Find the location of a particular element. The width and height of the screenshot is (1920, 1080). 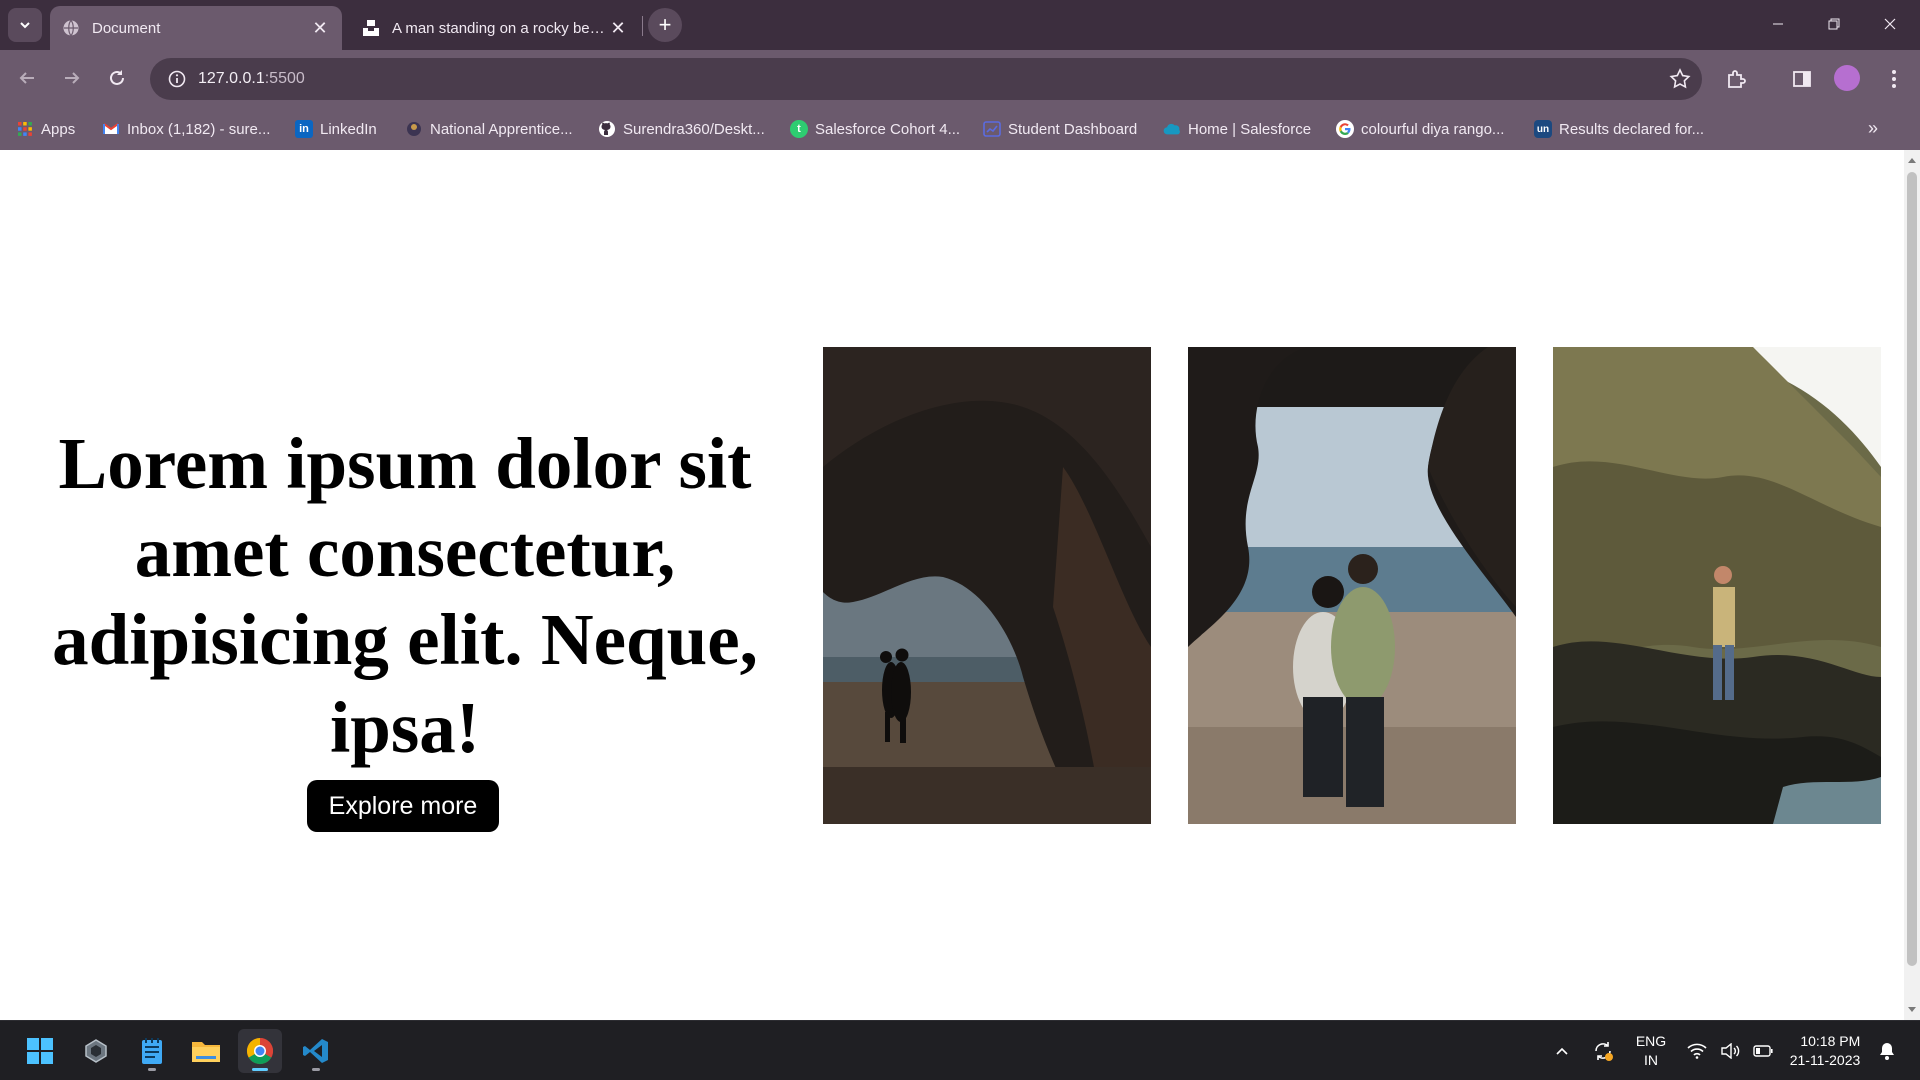

vertical-scrollbar is located at coordinates (1912, 585).